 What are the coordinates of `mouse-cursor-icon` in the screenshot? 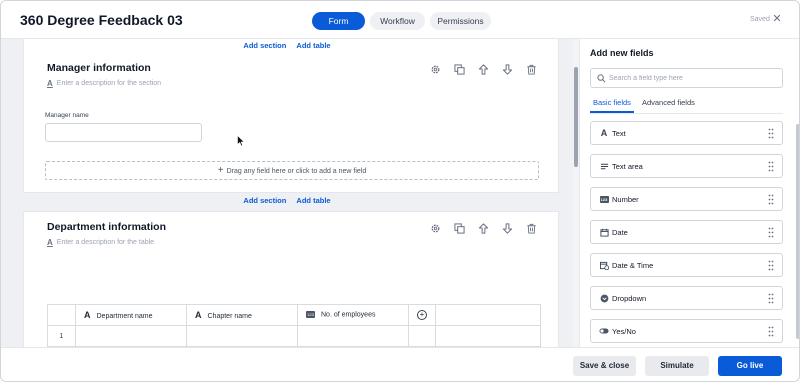 It's located at (241, 141).